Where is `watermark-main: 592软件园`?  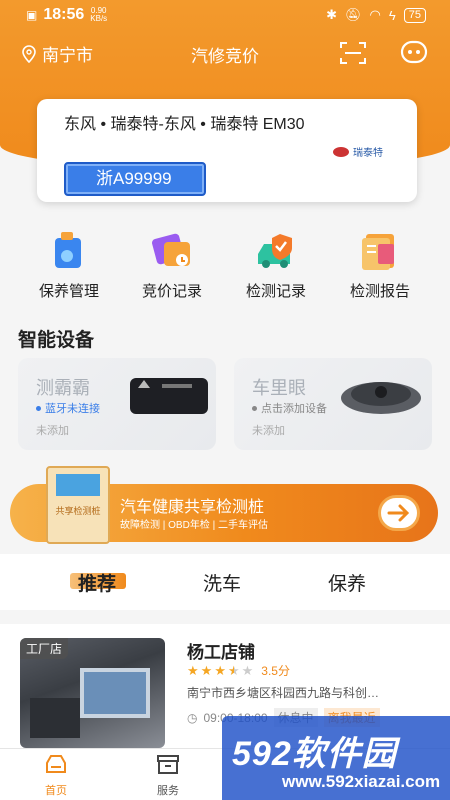 watermark-main: 592软件园 is located at coordinates (314, 754).